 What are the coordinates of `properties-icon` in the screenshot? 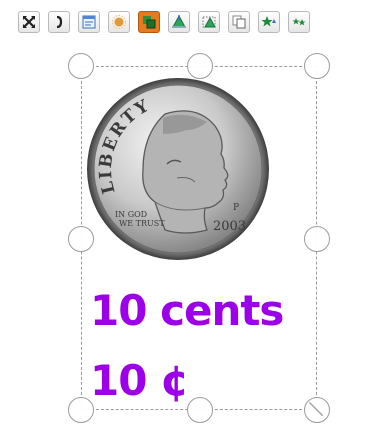 It's located at (89, 22).